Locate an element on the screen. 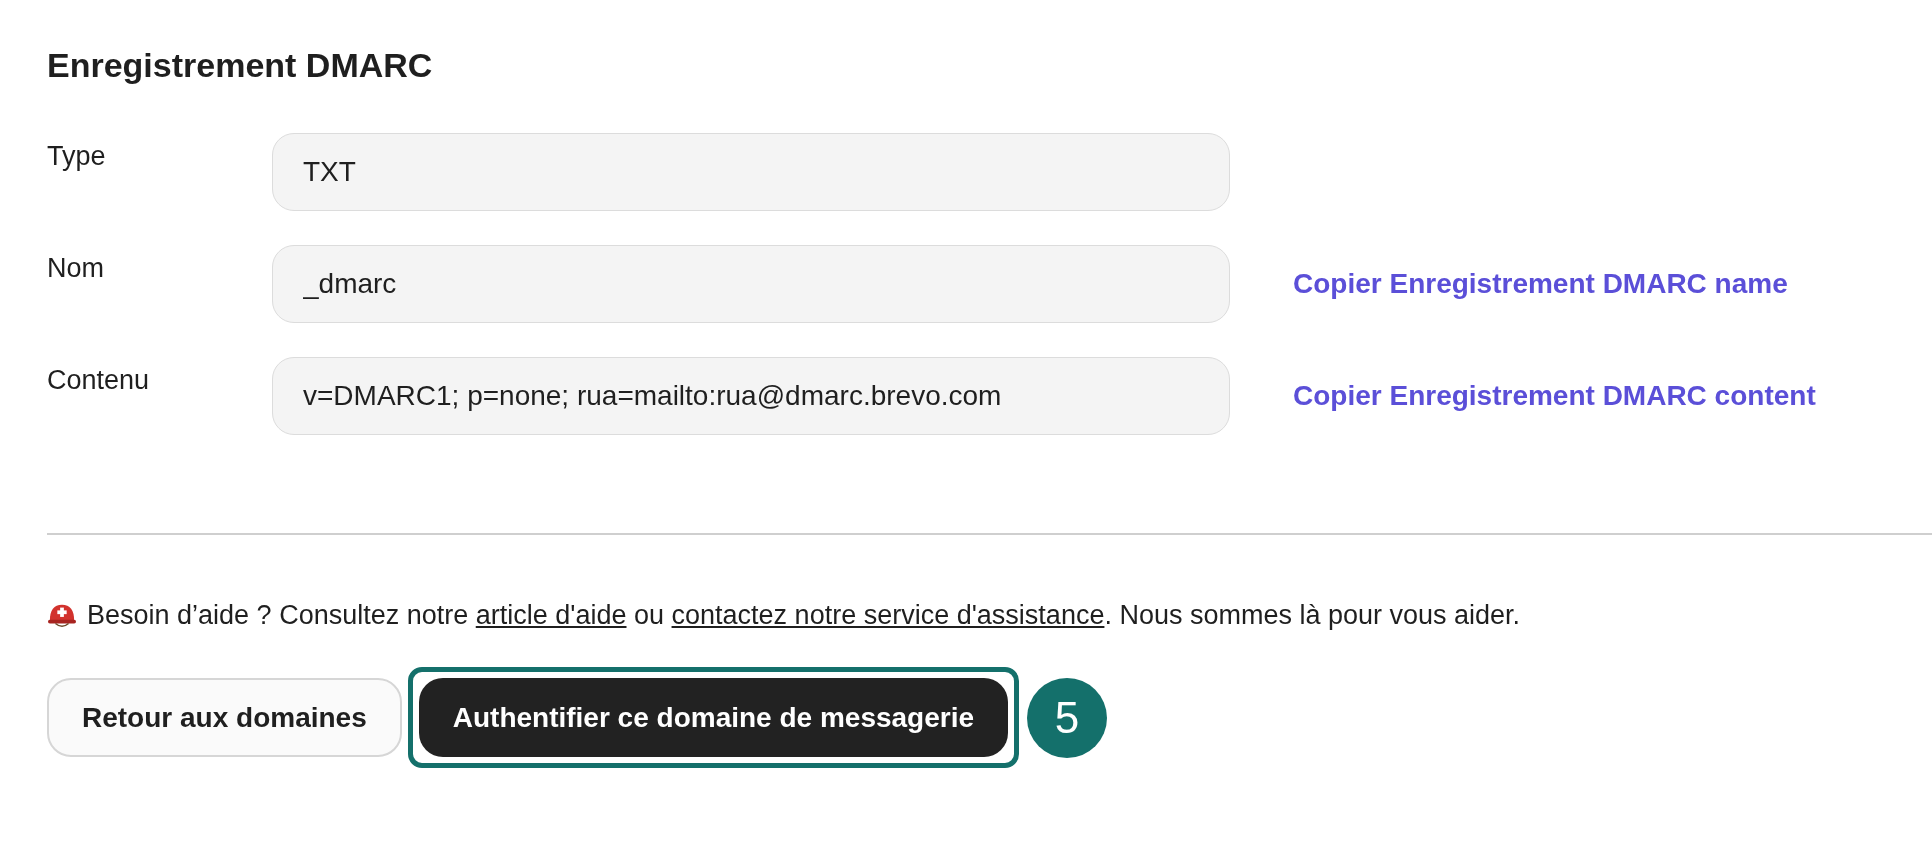 This screenshot has height=848, width=1932. input-field: _dmarc is located at coordinates (751, 284).